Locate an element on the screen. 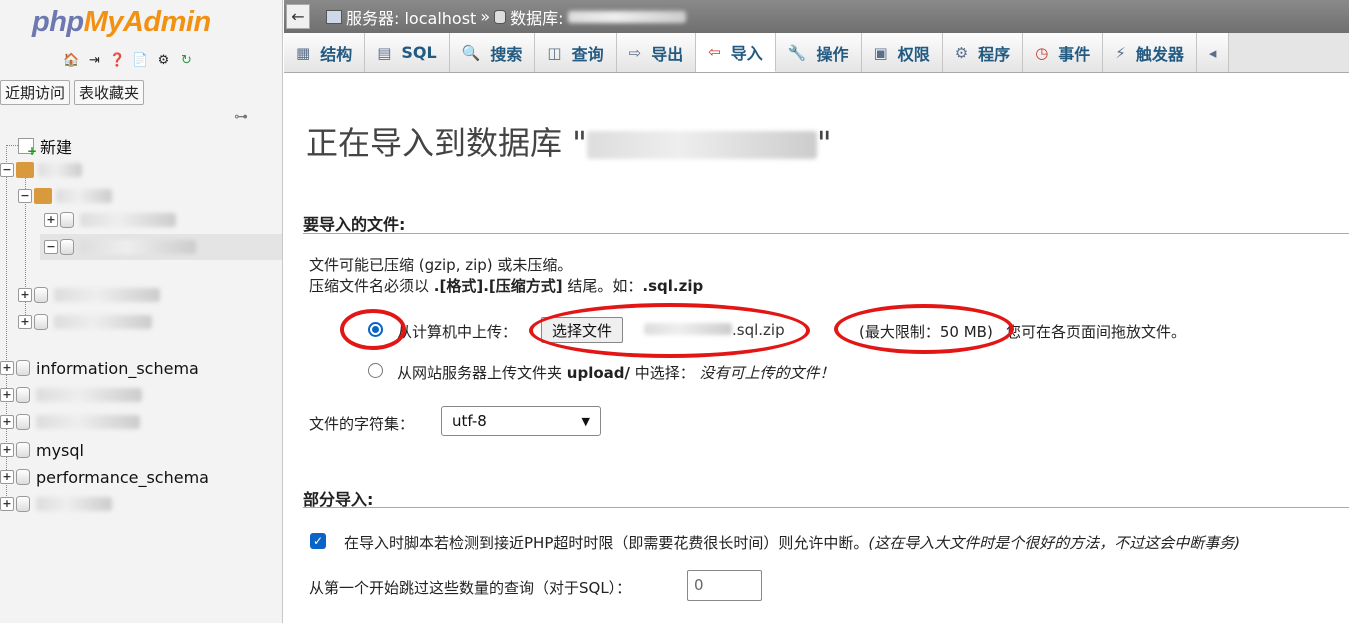 The height and width of the screenshot is (623, 1349). wrench-icon: 🔧 is located at coordinates (797, 52).